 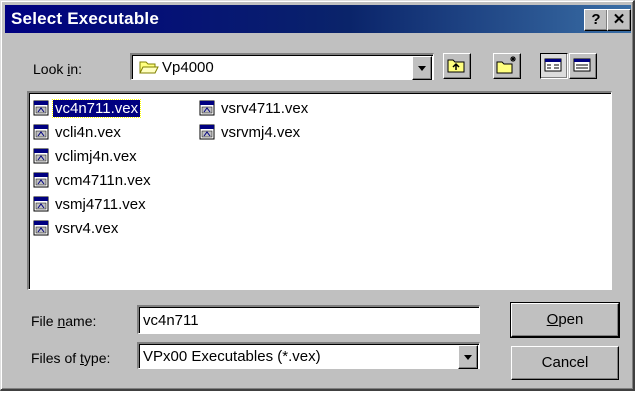 I want to click on dialog-title: Select Executable, so click(x=85, y=18).